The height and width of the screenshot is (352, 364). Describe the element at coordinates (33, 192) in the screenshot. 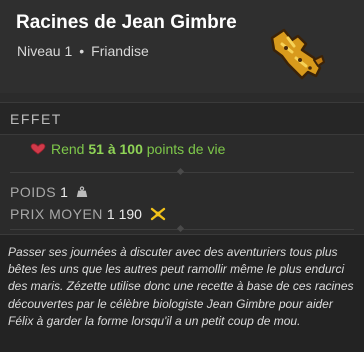

I see `weight-label: POIDS` at that location.